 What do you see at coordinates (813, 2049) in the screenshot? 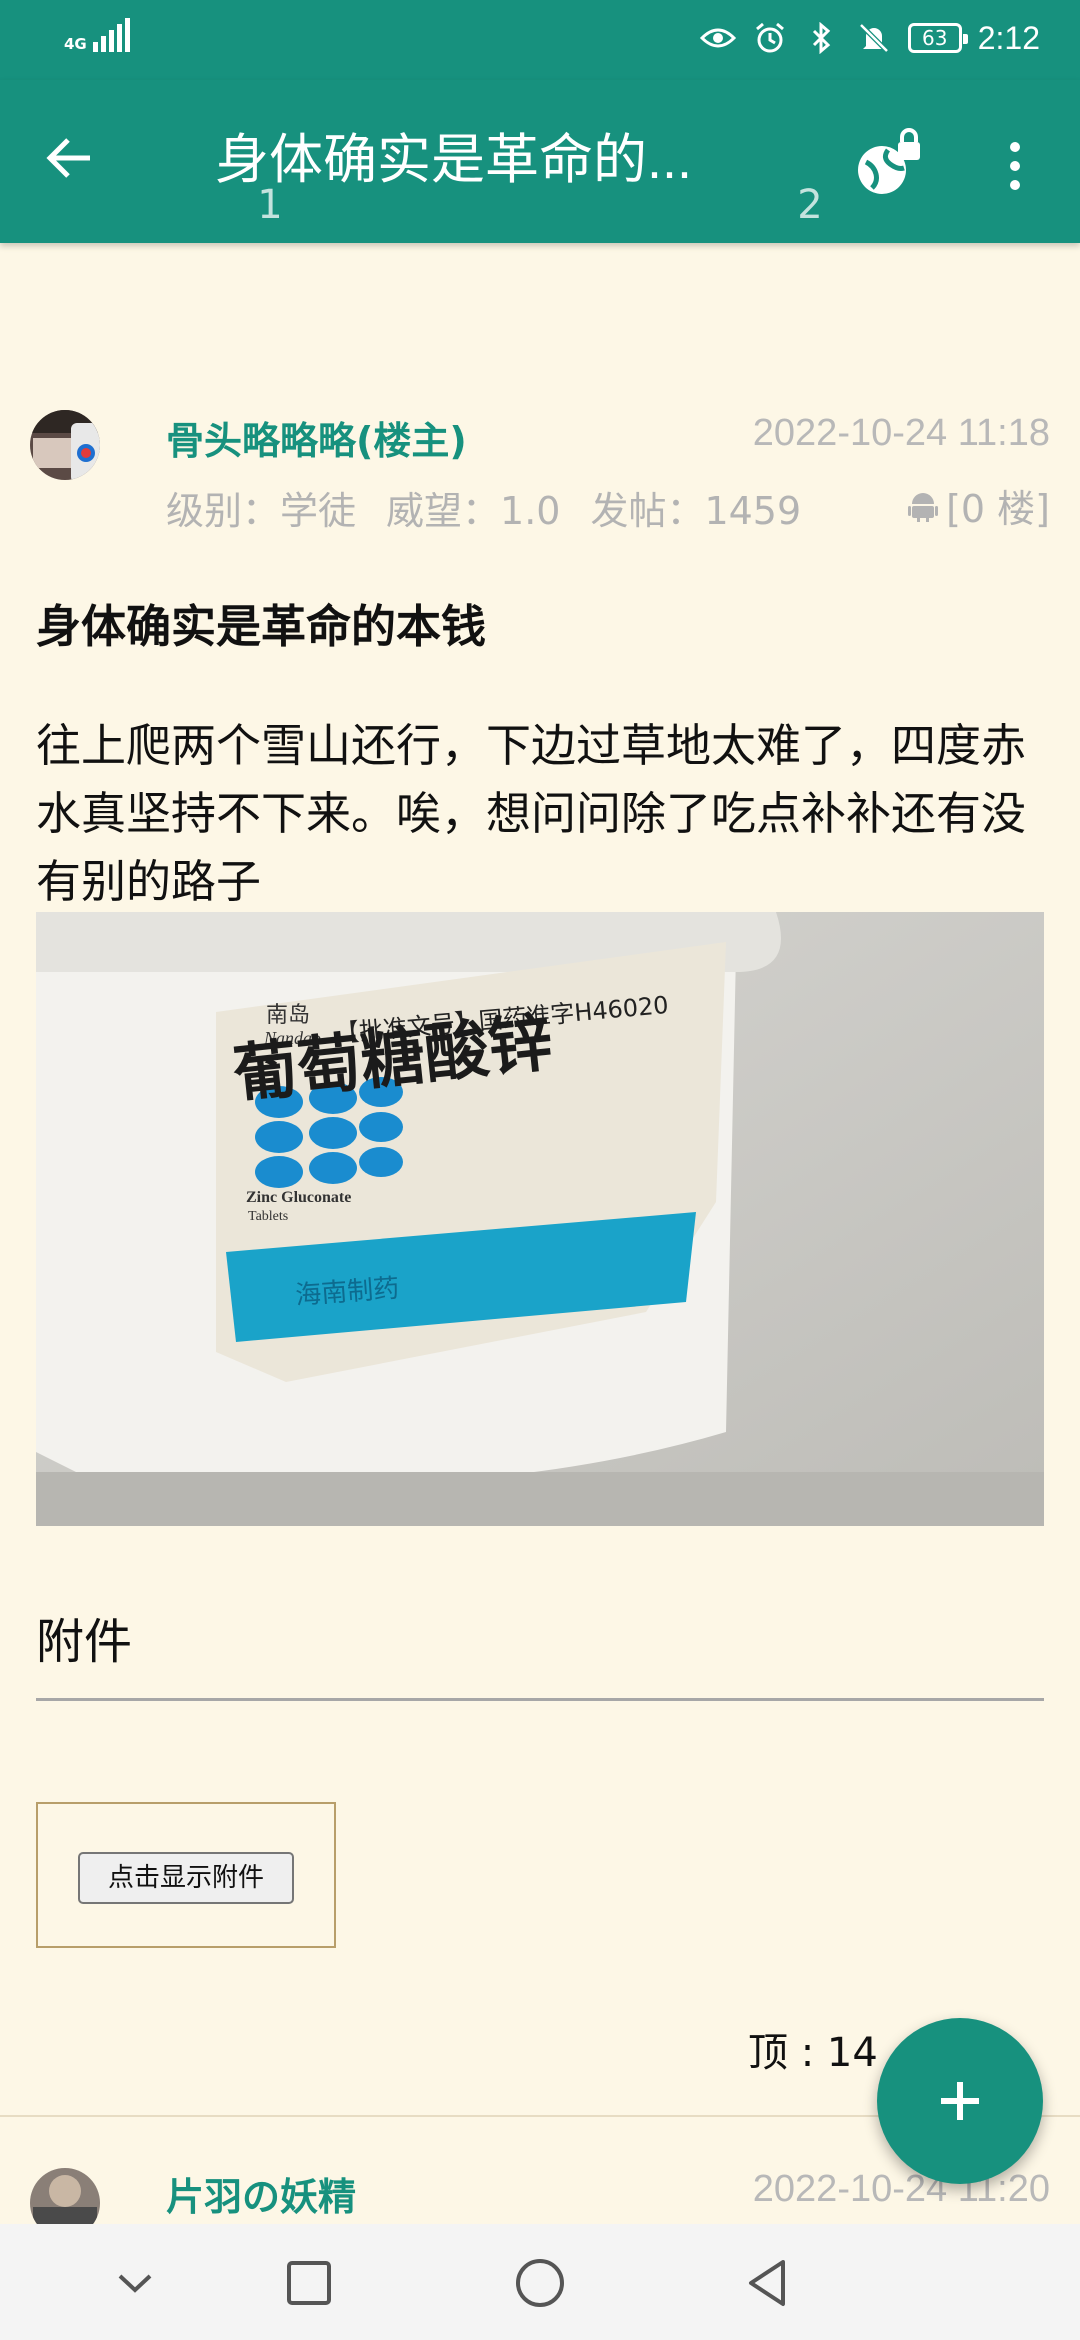
I see `like-count: 顶 : 14` at bounding box center [813, 2049].